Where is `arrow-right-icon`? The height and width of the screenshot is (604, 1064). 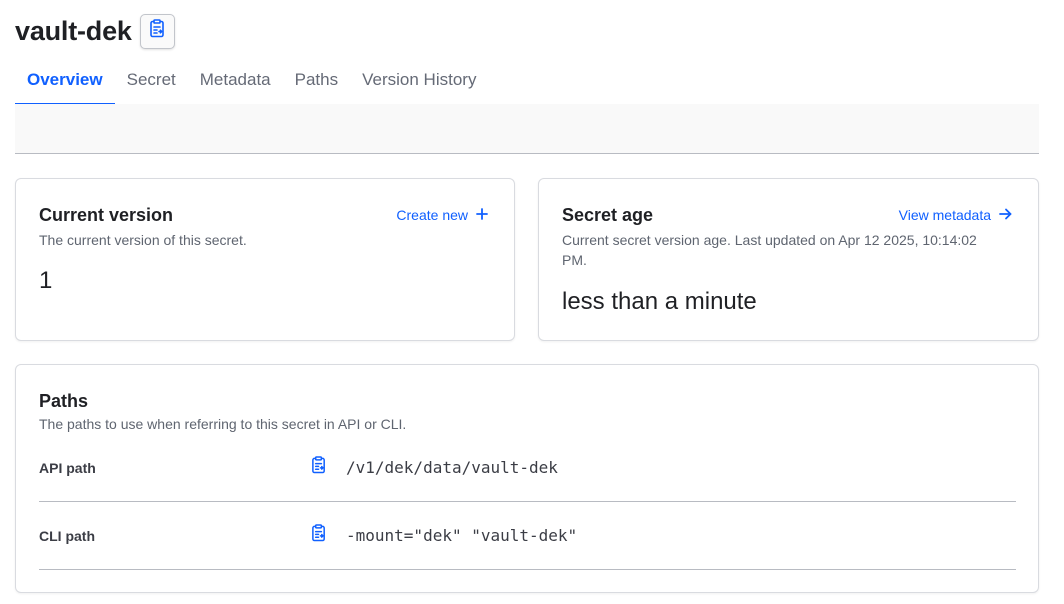 arrow-right-icon is located at coordinates (1001, 215).